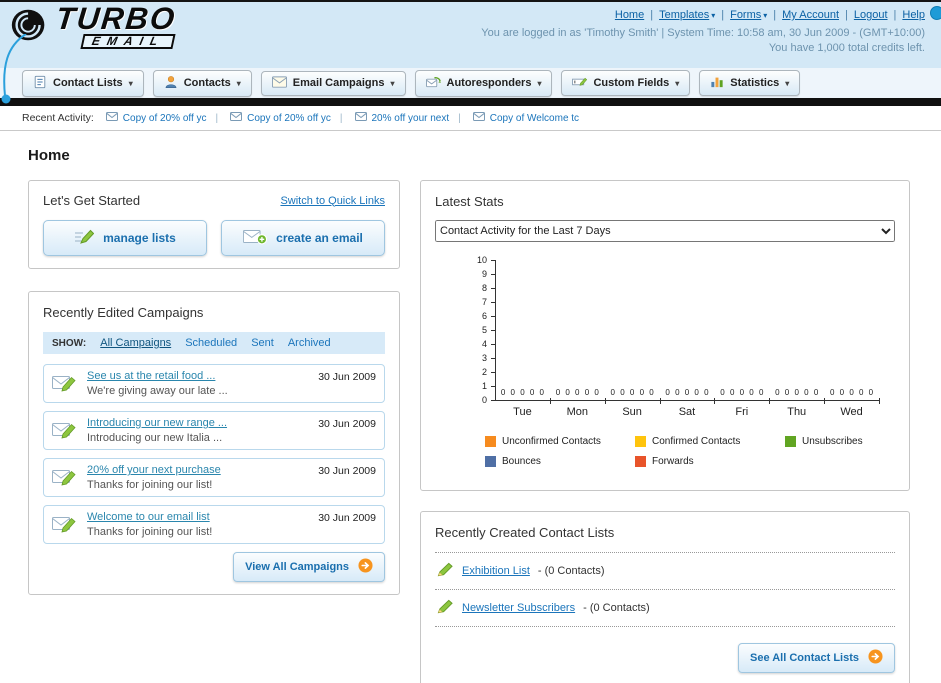  What do you see at coordinates (935, 13) in the screenshot?
I see `corner-dot-decoration` at bounding box center [935, 13].